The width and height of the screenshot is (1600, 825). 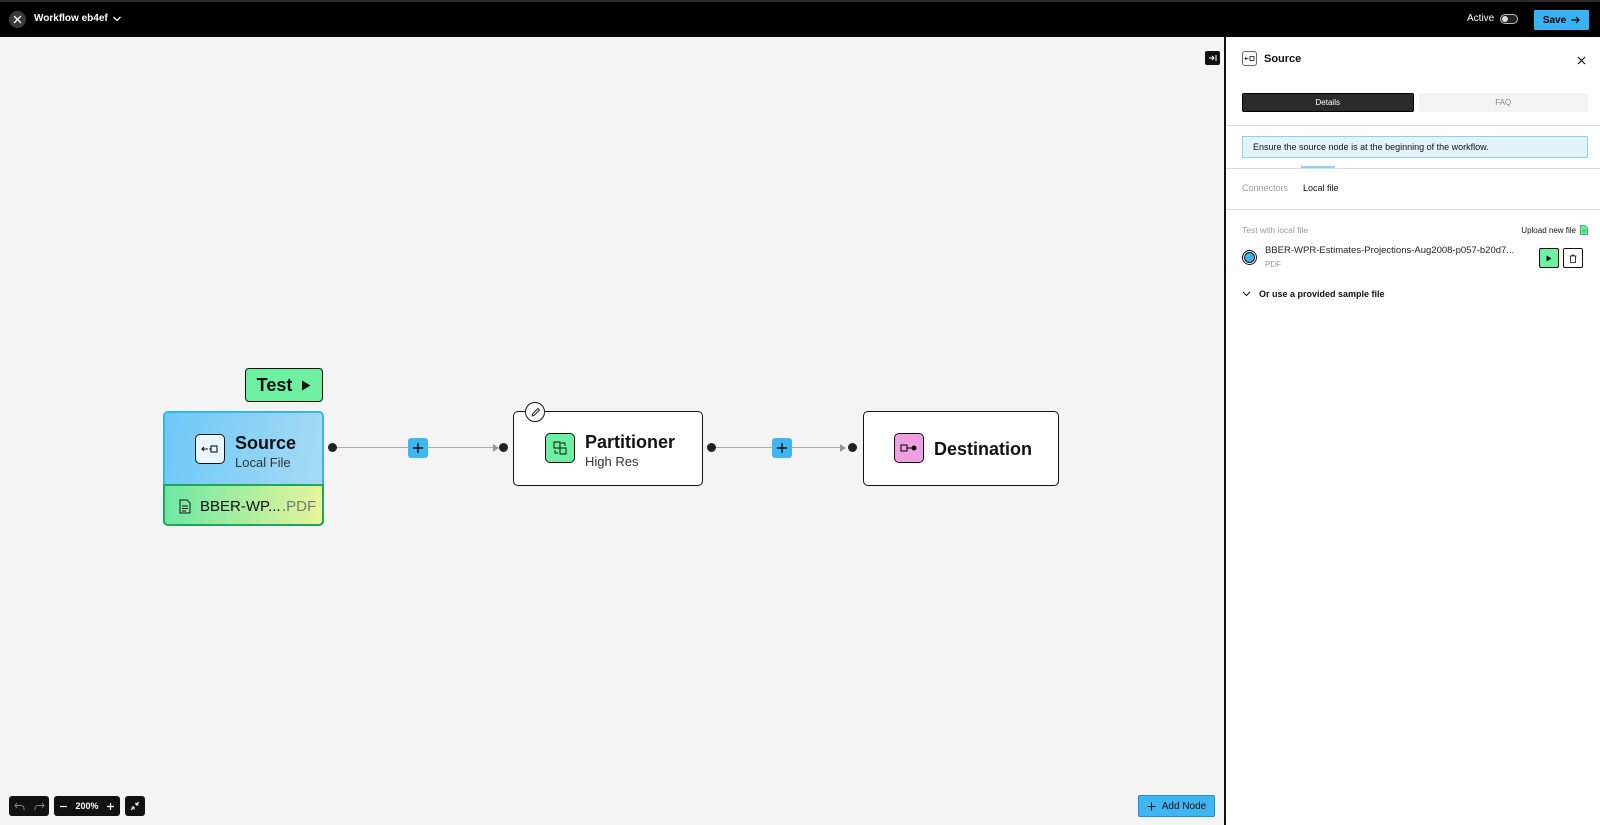 I want to click on subtab-connectors: Connectors, so click(x=1265, y=188).